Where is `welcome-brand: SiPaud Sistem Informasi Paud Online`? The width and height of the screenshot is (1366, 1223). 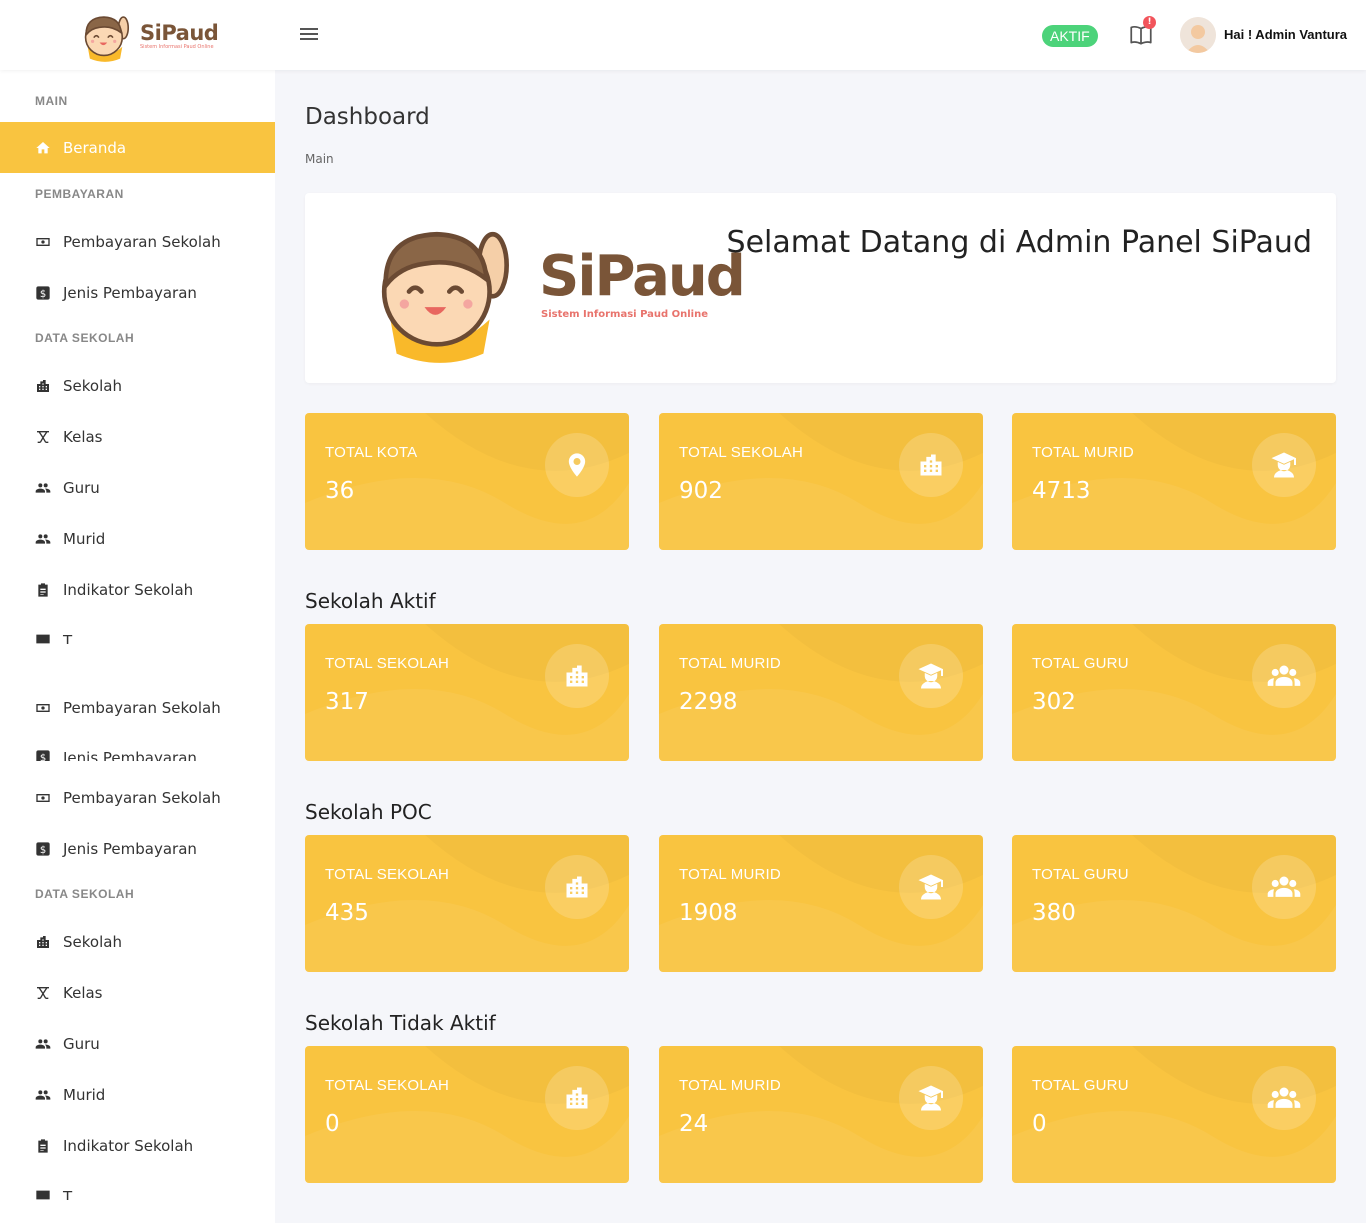 welcome-brand: SiPaud Sistem Informasi Paud Online is located at coordinates (642, 283).